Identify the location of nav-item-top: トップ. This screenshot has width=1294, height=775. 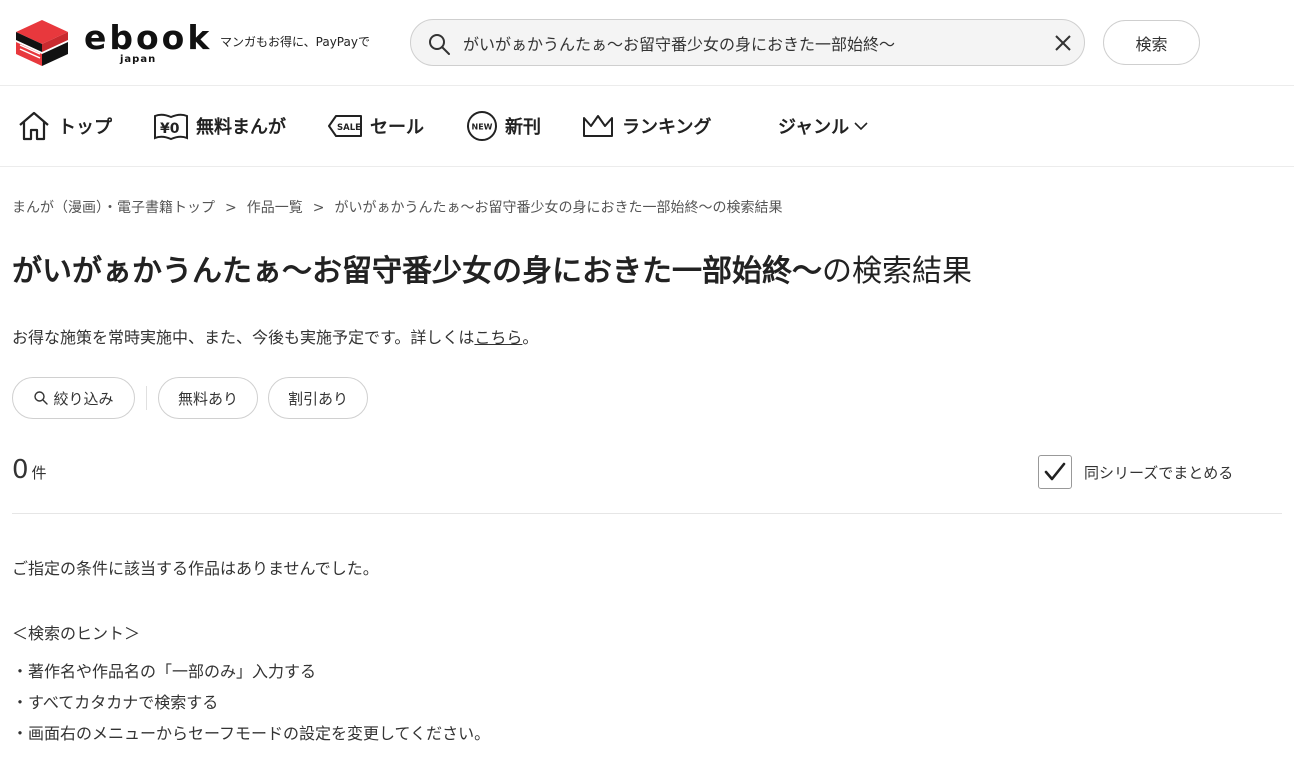
(64, 126).